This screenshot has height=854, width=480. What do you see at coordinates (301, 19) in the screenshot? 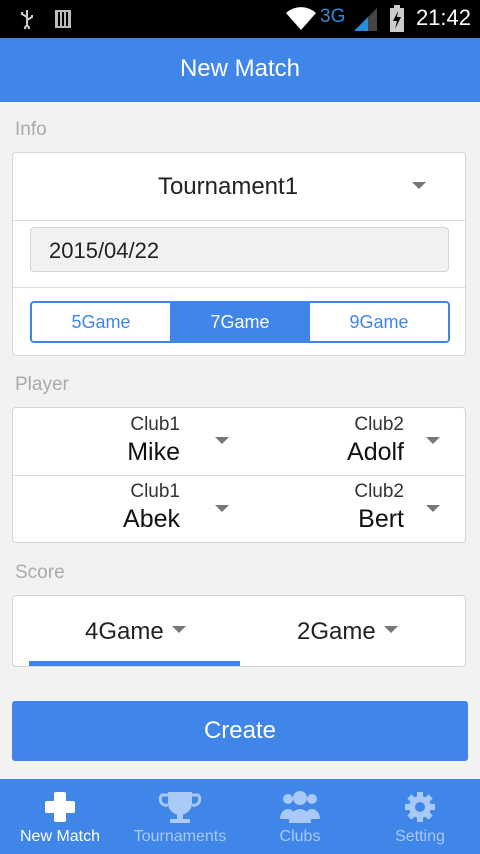
I see `wifi-icon` at bounding box center [301, 19].